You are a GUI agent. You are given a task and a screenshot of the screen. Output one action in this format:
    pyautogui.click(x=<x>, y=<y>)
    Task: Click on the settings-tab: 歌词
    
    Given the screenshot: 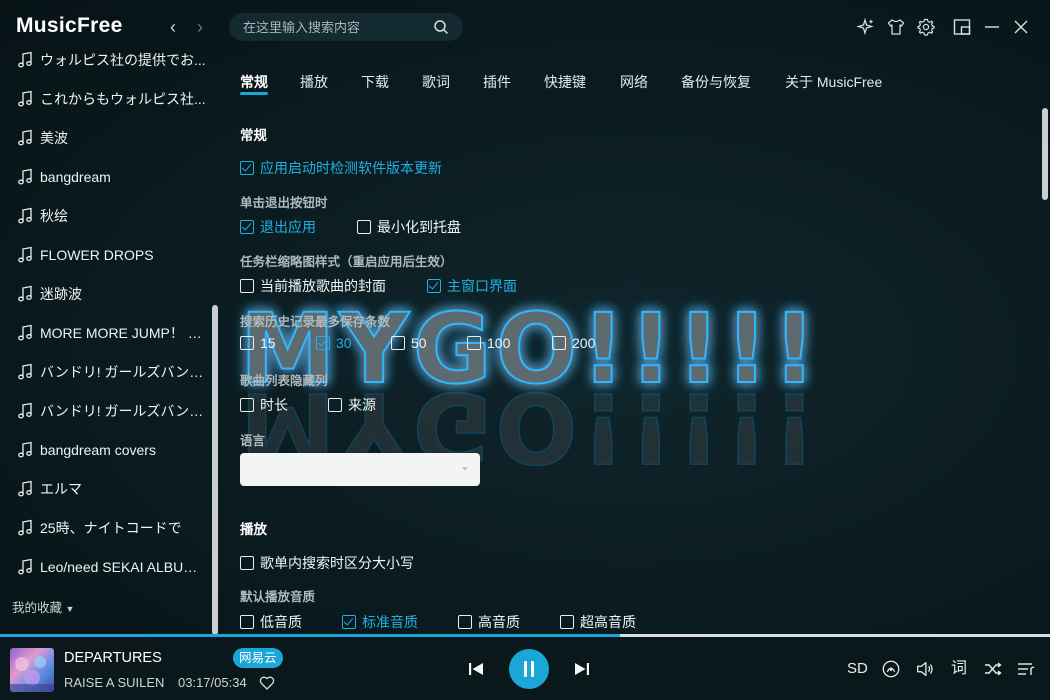 What is the action you would take?
    pyautogui.click(x=436, y=82)
    